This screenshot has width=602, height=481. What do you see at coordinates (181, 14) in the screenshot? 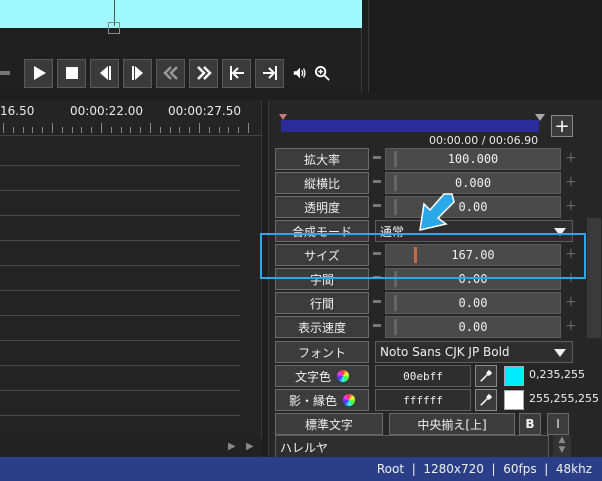
I see `preview-text-fill` at bounding box center [181, 14].